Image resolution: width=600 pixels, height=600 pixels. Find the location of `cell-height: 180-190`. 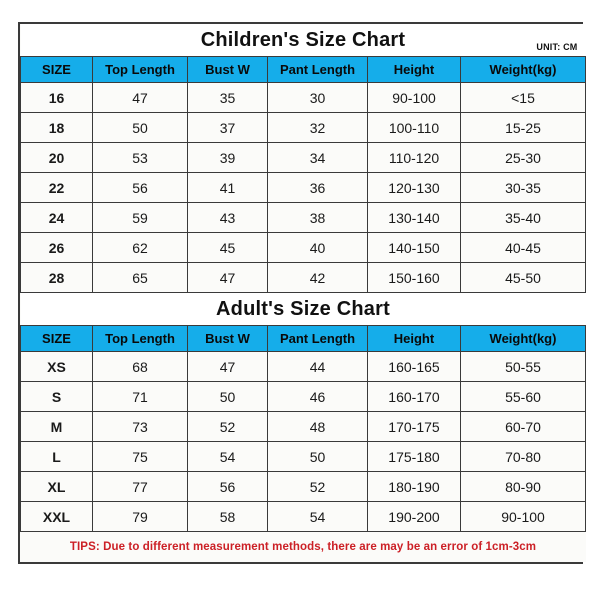

cell-height: 180-190 is located at coordinates (414, 486).